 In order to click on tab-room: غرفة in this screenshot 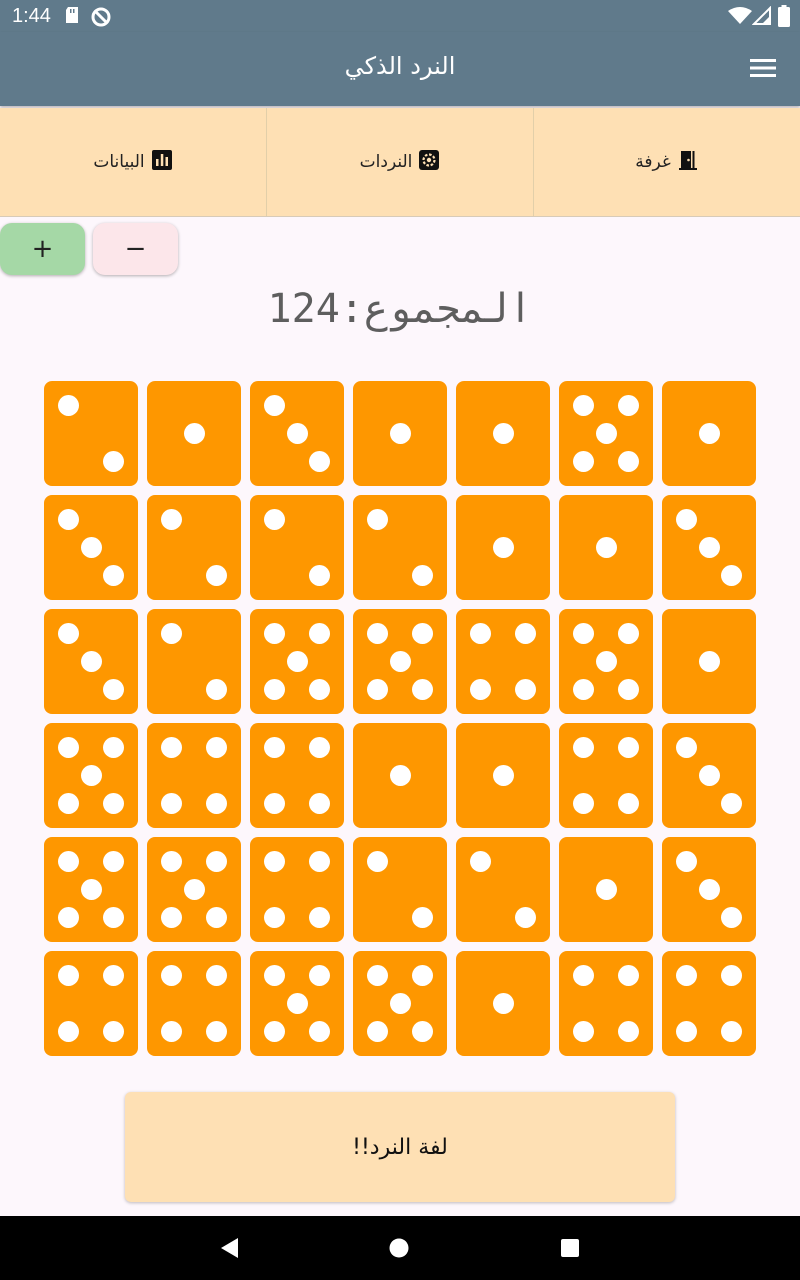, I will do `click(667, 162)`.